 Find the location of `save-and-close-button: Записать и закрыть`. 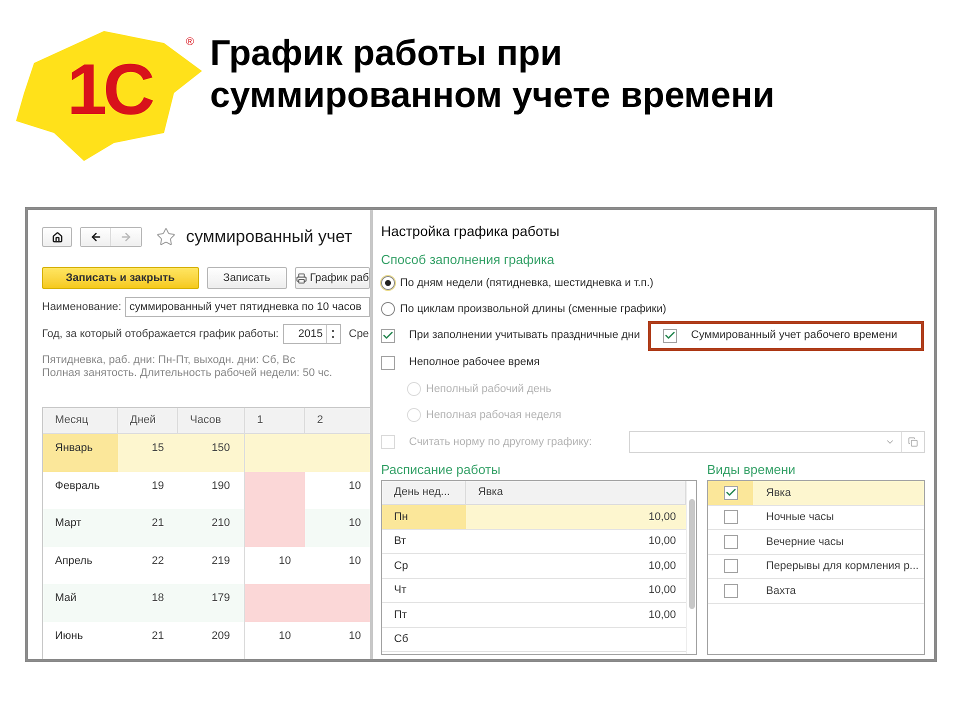

save-and-close-button: Записать и закрыть is located at coordinates (120, 278).